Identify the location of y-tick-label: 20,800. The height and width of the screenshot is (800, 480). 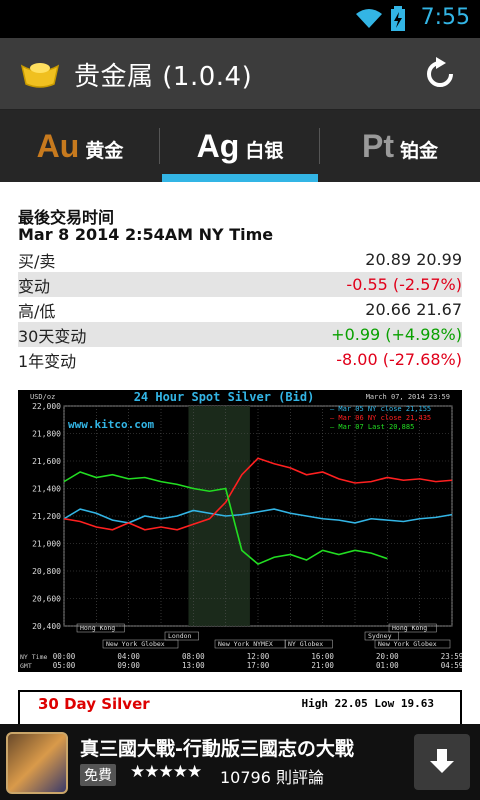
(46, 571).